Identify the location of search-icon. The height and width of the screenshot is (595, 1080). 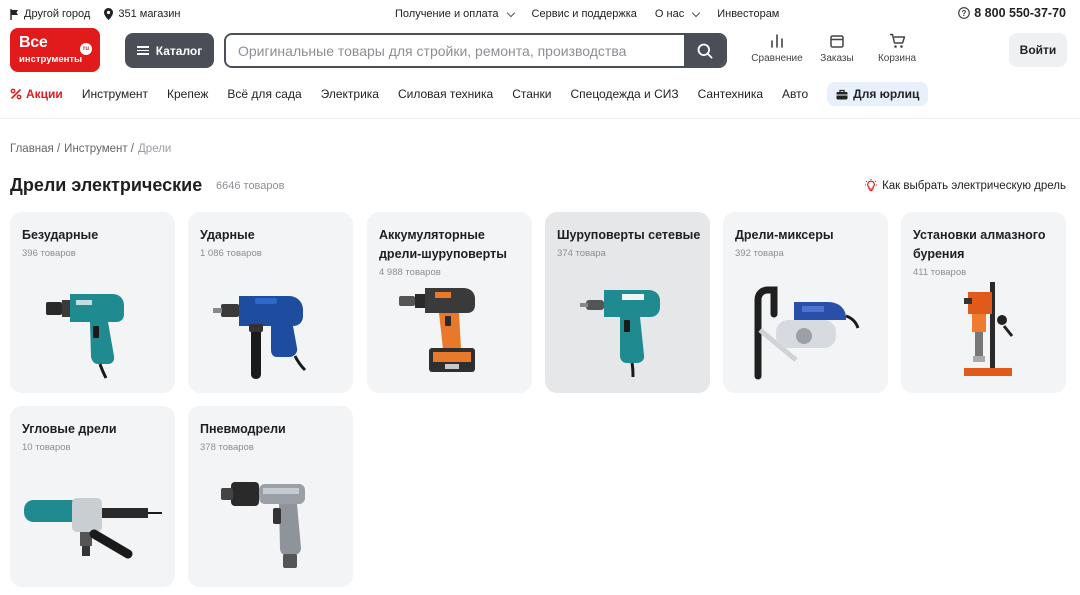
(704, 50).